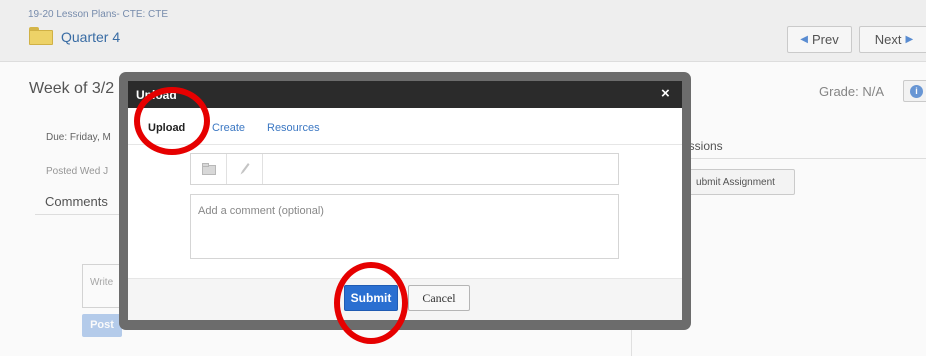  I want to click on tab-create: Create, so click(228, 128).